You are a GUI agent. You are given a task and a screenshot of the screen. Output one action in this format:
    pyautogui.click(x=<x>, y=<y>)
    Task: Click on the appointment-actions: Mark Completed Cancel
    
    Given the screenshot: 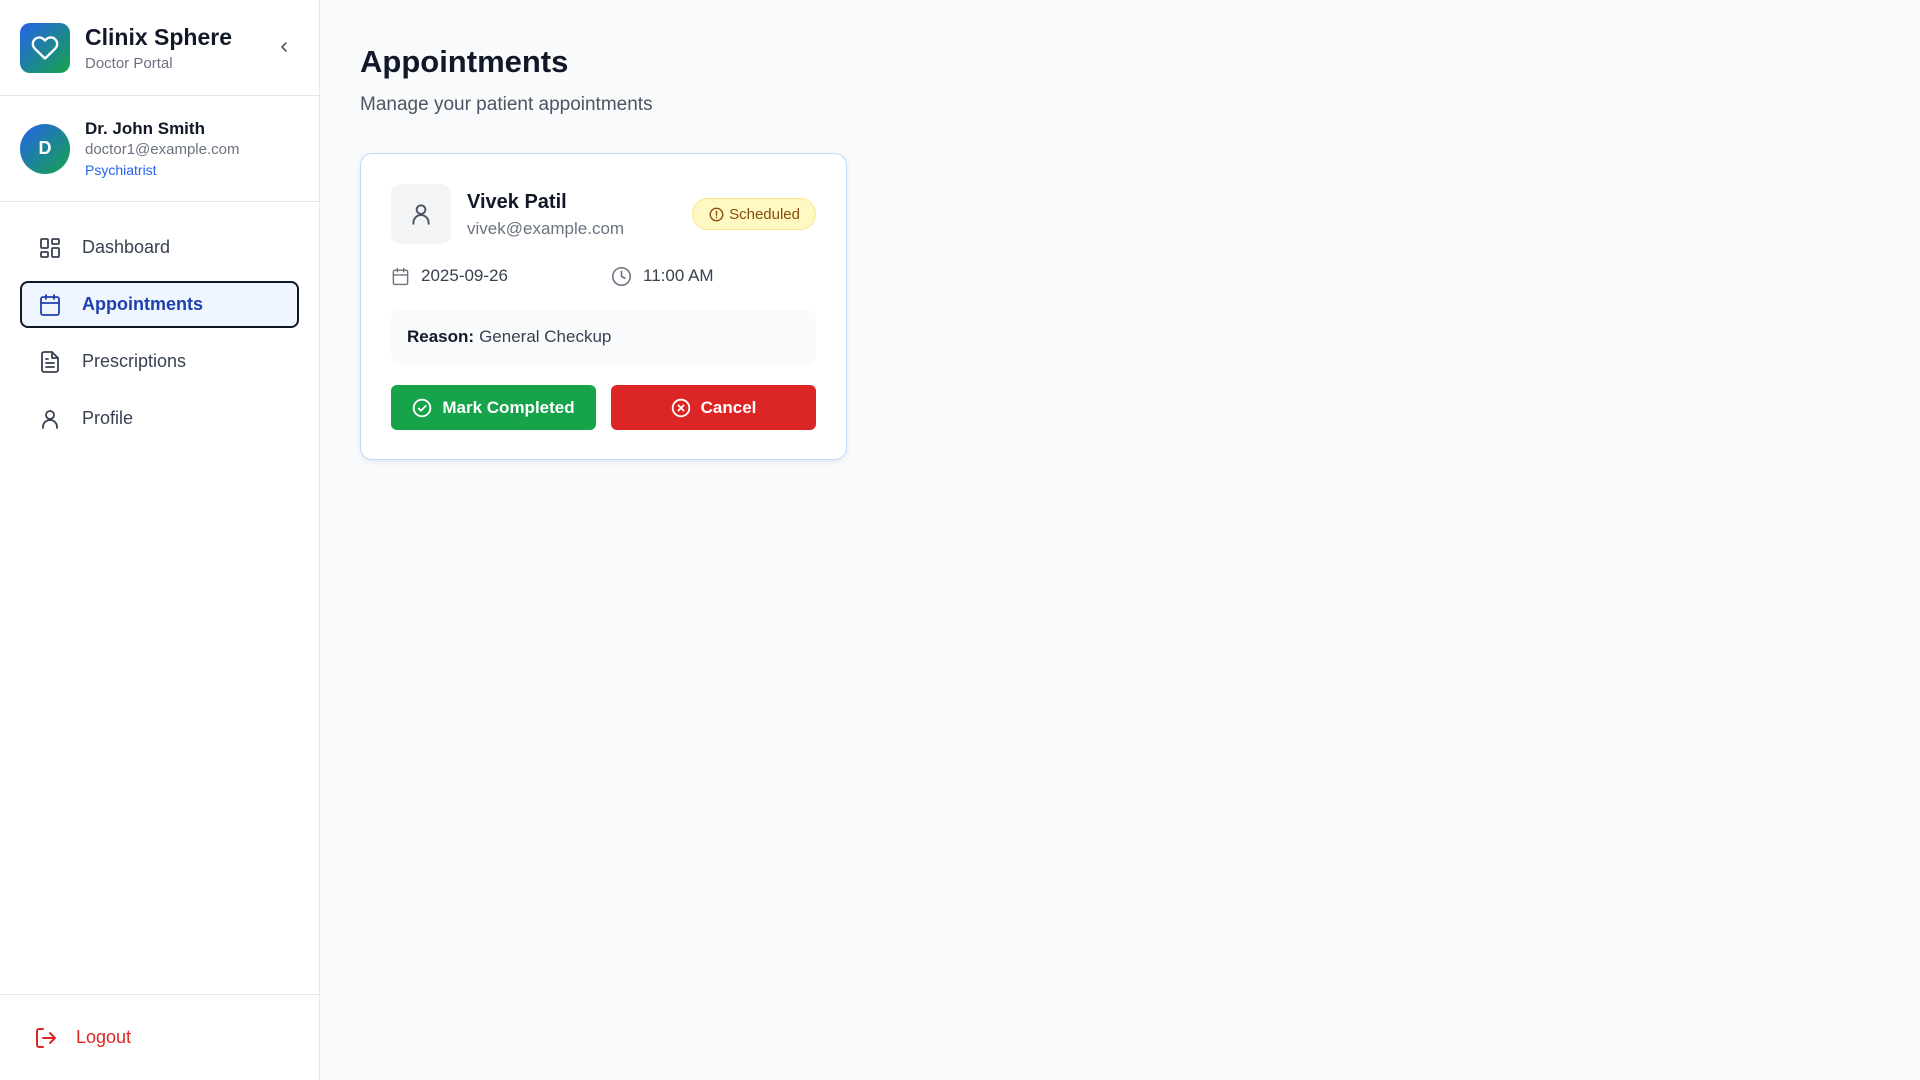 What is the action you would take?
    pyautogui.click(x=603, y=407)
    